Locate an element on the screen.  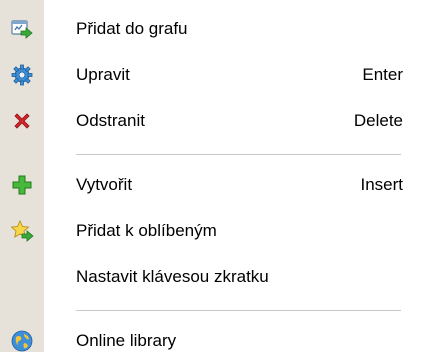
star-add-icon is located at coordinates (22, 231).